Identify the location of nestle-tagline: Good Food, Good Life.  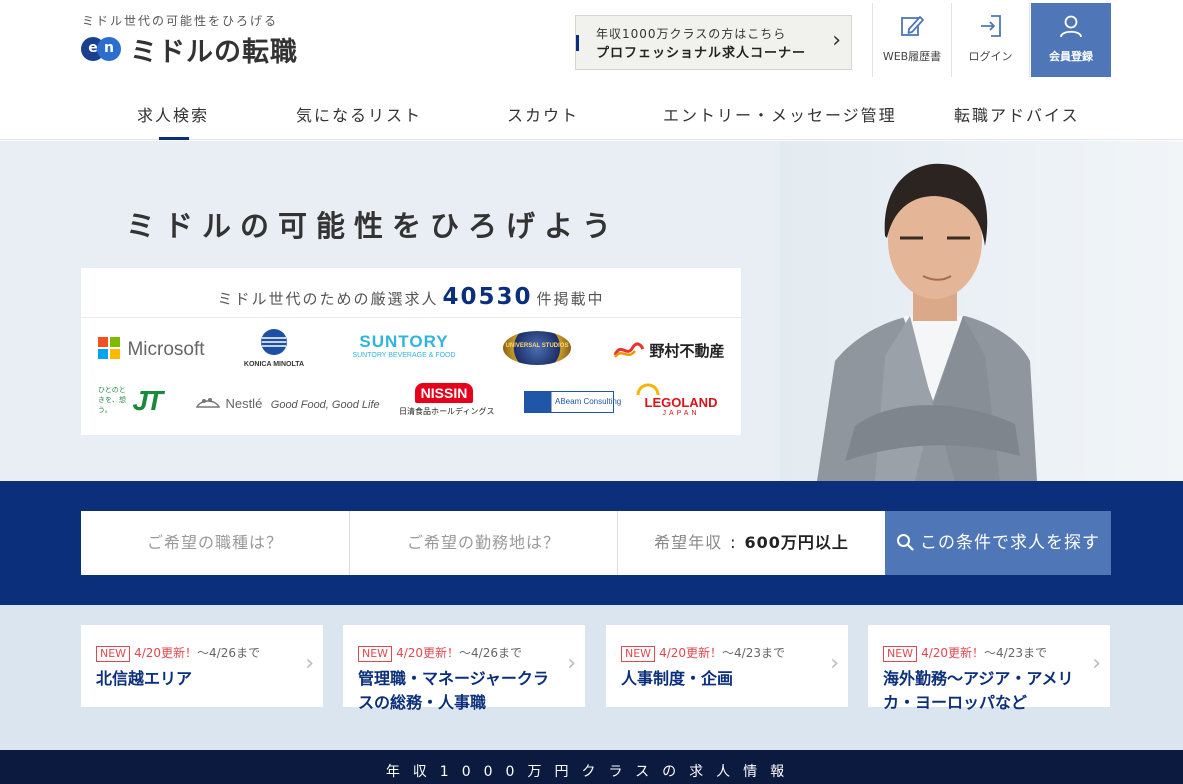
(325, 405).